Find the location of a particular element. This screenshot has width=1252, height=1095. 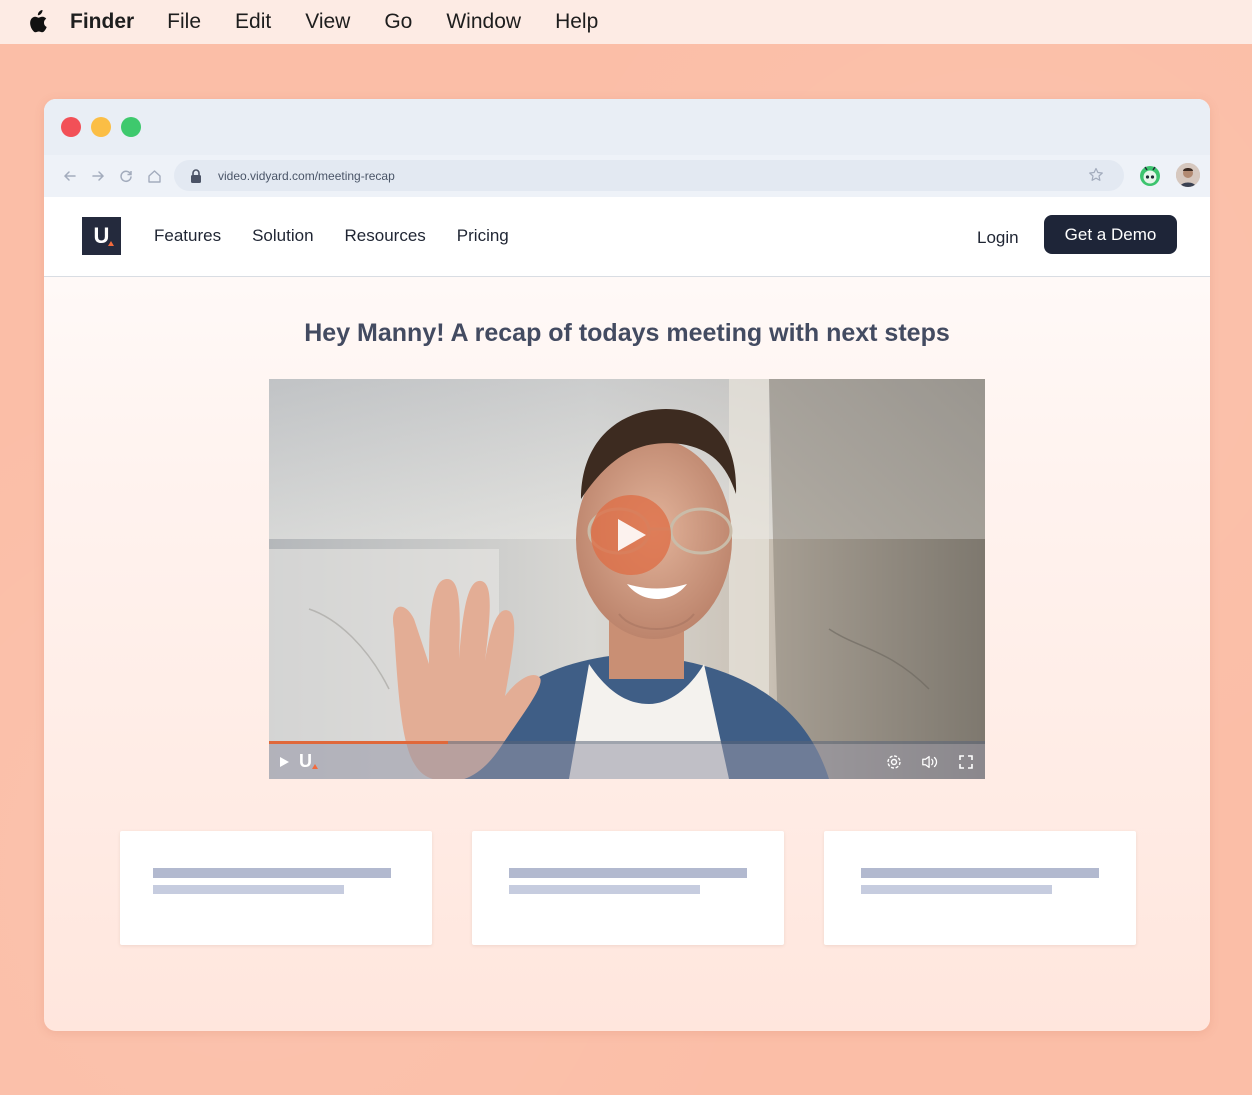

control-play-icon is located at coordinates (285, 762).